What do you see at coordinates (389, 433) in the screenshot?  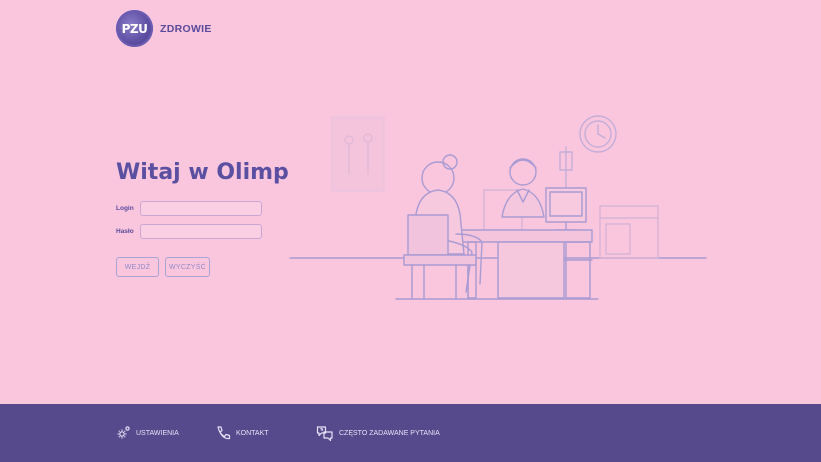 I see `footer-faq-label: CZĘSTO ZADAWANE PYTANIA` at bounding box center [389, 433].